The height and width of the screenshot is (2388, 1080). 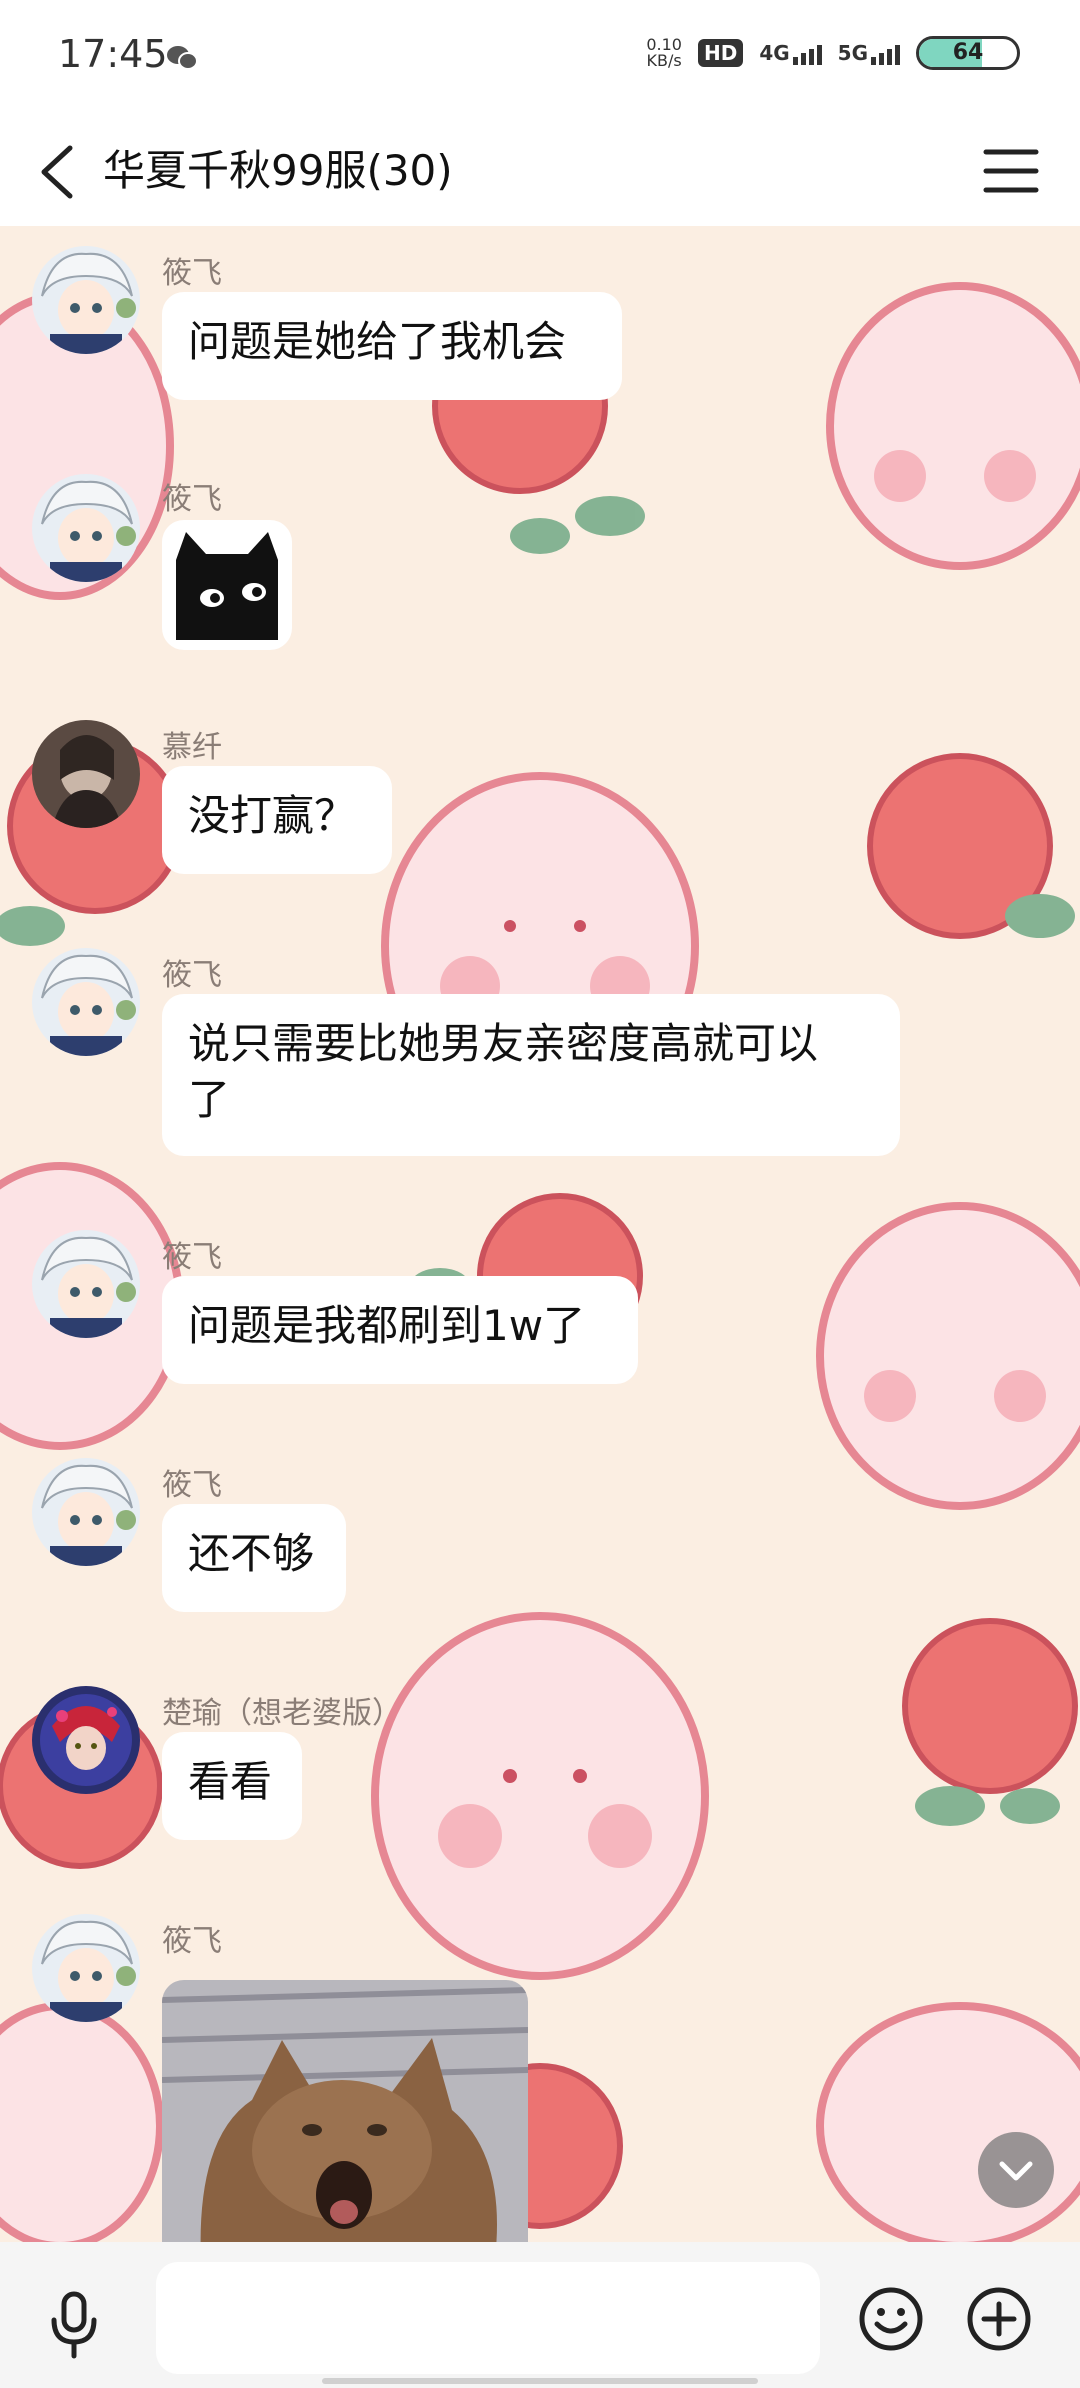 What do you see at coordinates (232, 1786) in the screenshot?
I see `message-bubble: 看看` at bounding box center [232, 1786].